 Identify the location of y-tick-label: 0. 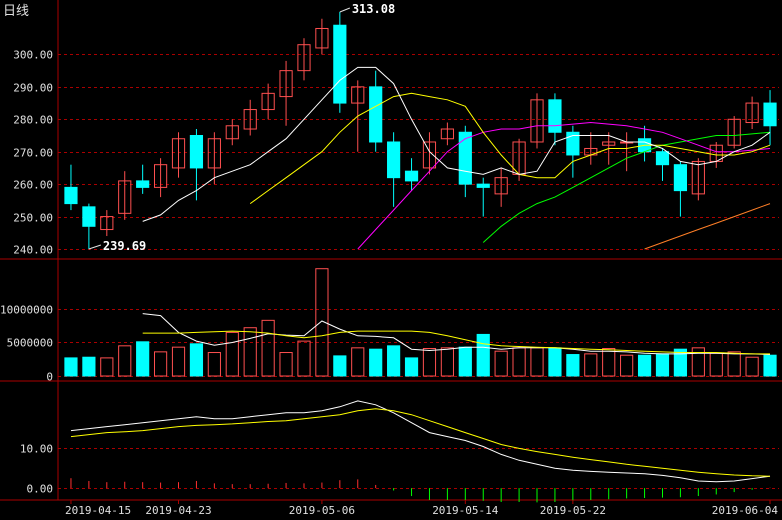
(49, 377).